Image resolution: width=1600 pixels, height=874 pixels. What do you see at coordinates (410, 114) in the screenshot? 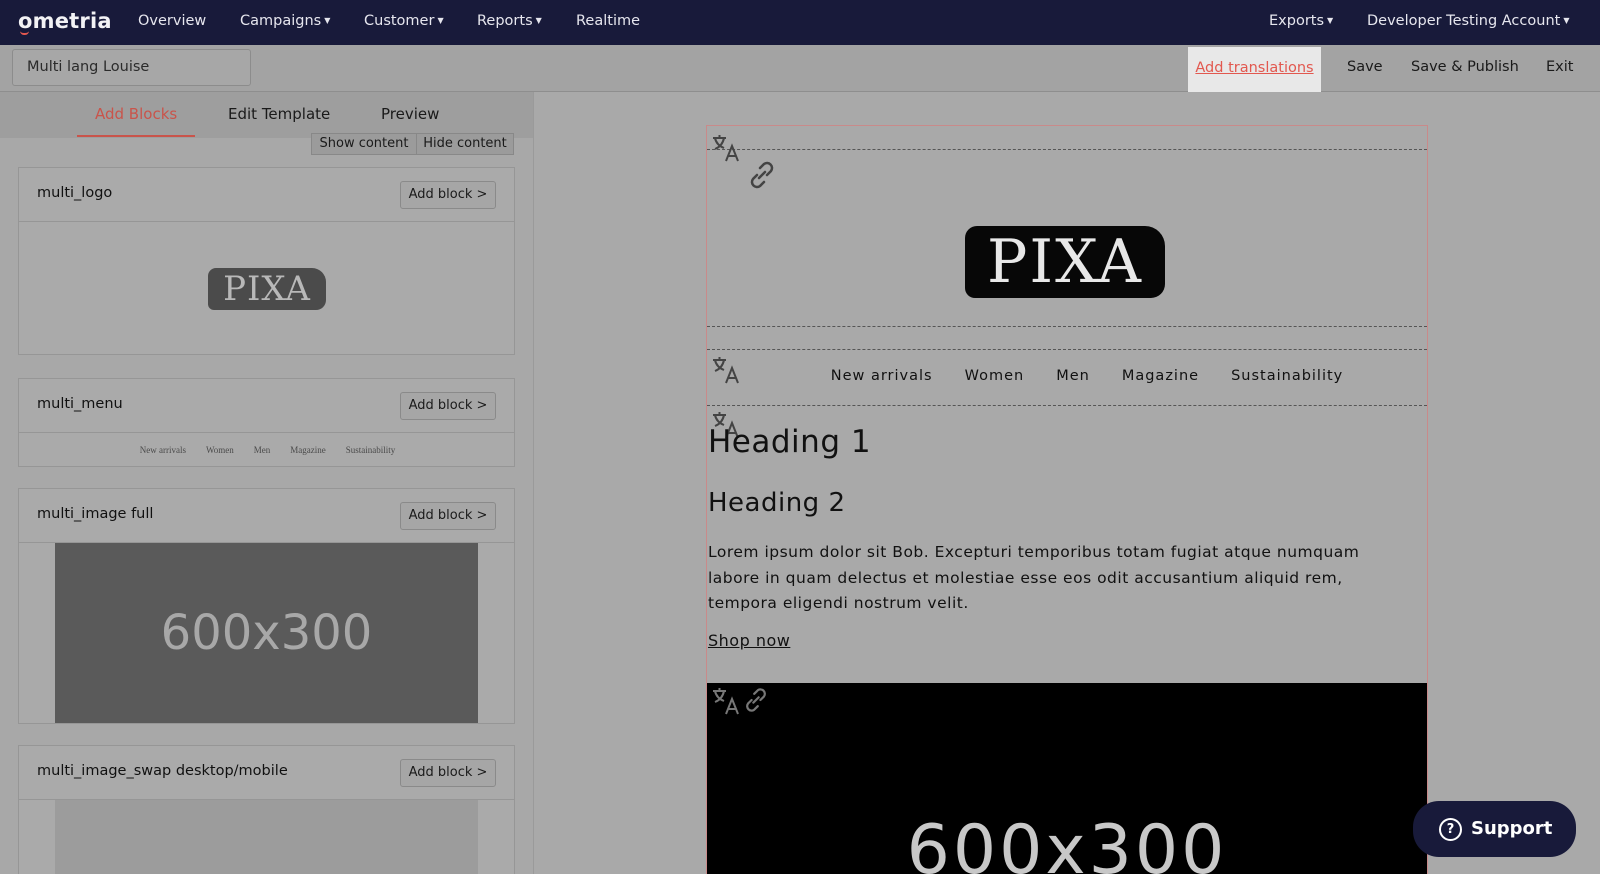
I see `tab-preview: Preview` at bounding box center [410, 114].